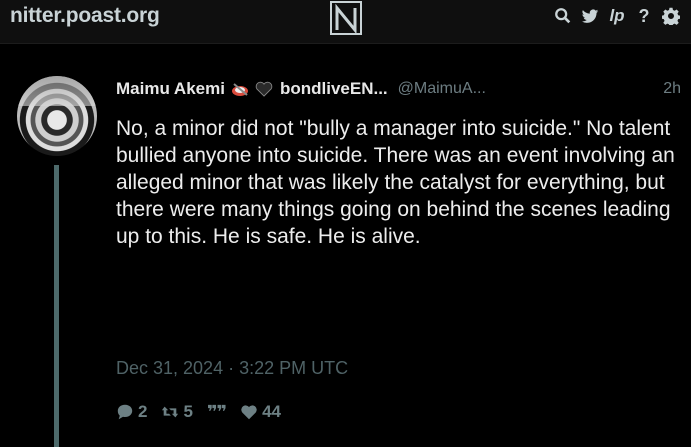 This screenshot has width=691, height=447. I want to click on tweet-fullname: Maimu Akemi, so click(170, 89).